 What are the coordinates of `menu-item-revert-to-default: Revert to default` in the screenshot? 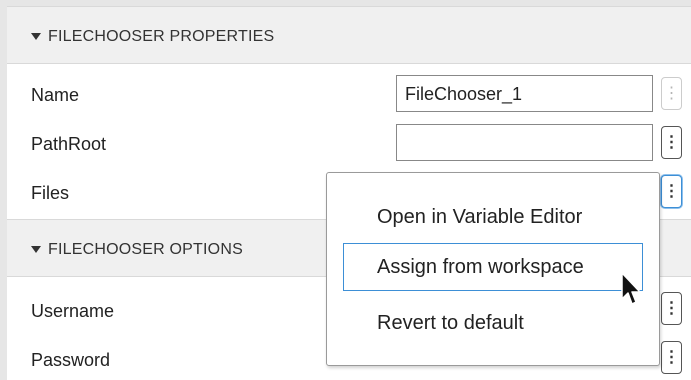 It's located at (493, 323).